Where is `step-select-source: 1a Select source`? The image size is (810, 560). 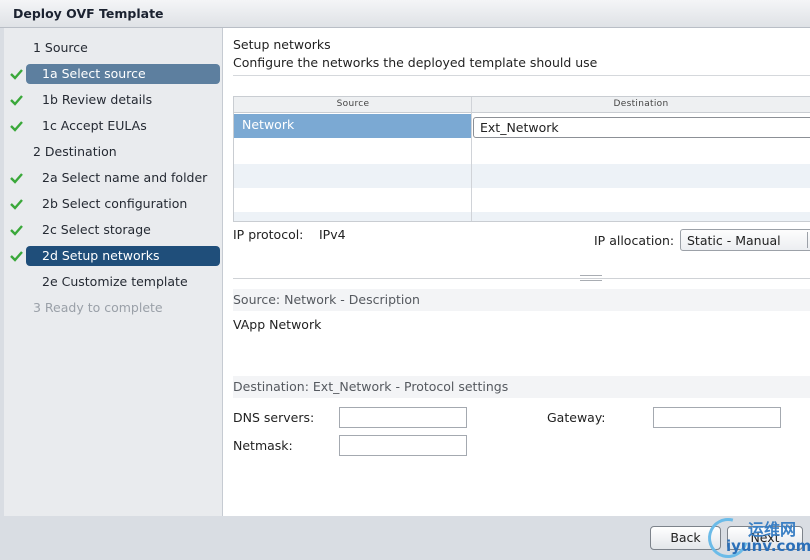 step-select-source: 1a Select source is located at coordinates (113, 74).